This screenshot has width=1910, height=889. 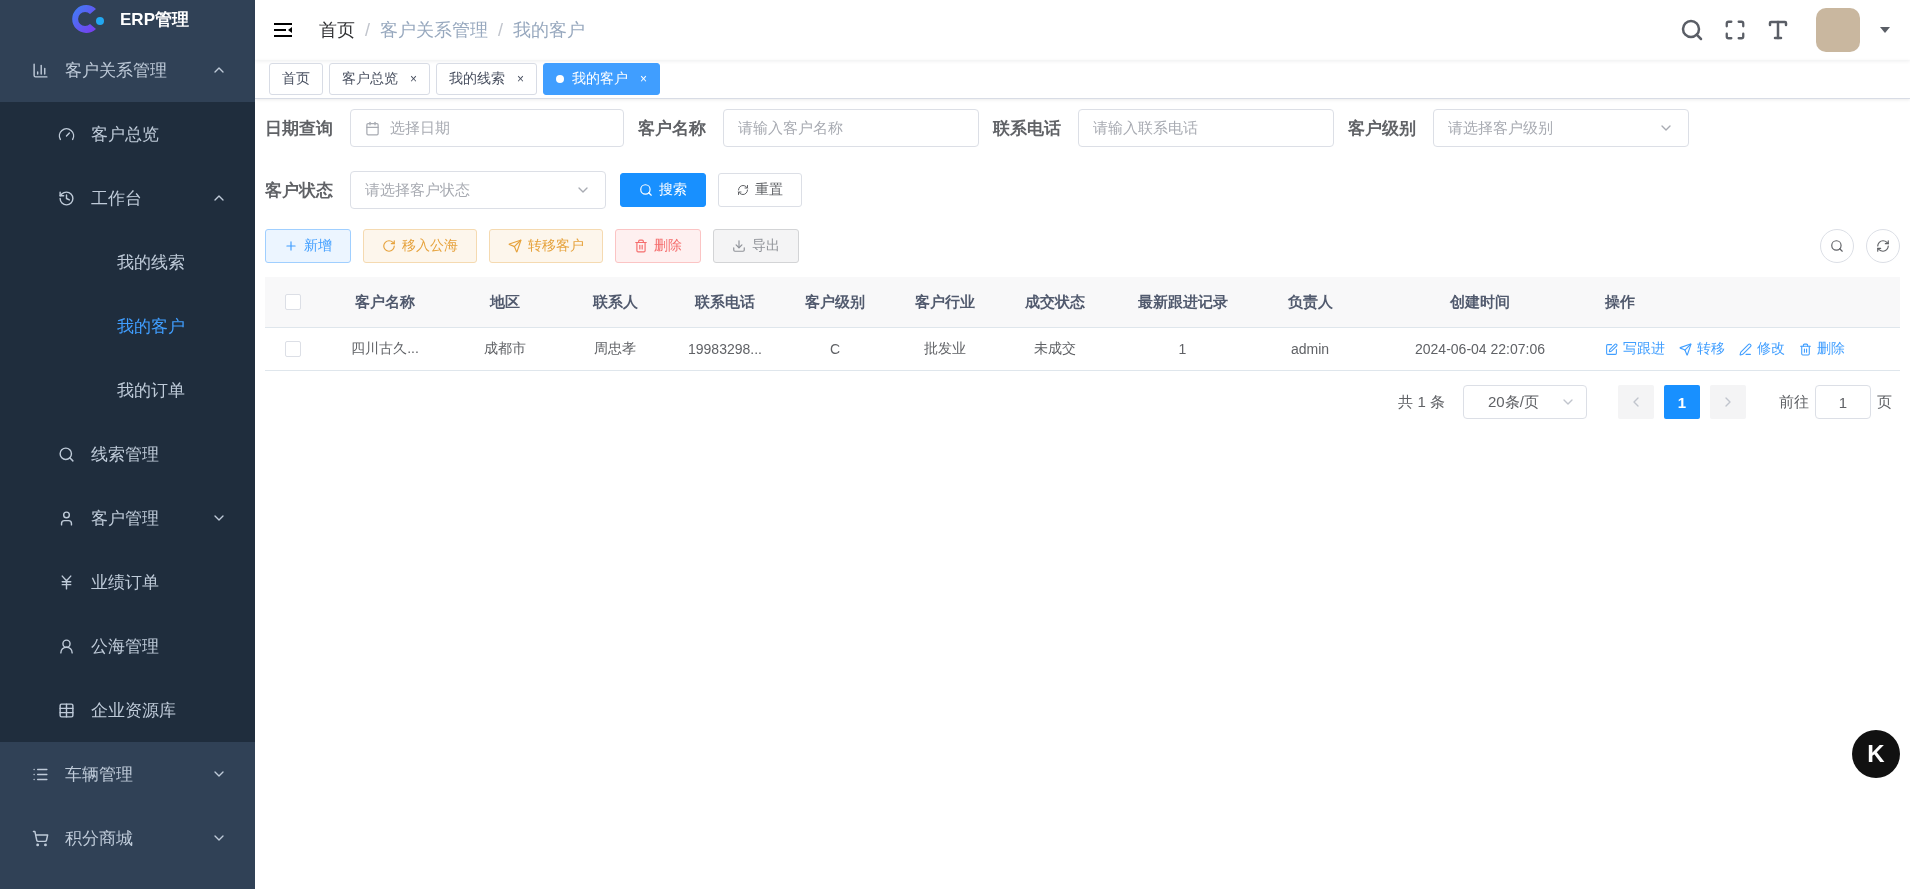 I want to click on refresh-button, so click(x=1883, y=246).